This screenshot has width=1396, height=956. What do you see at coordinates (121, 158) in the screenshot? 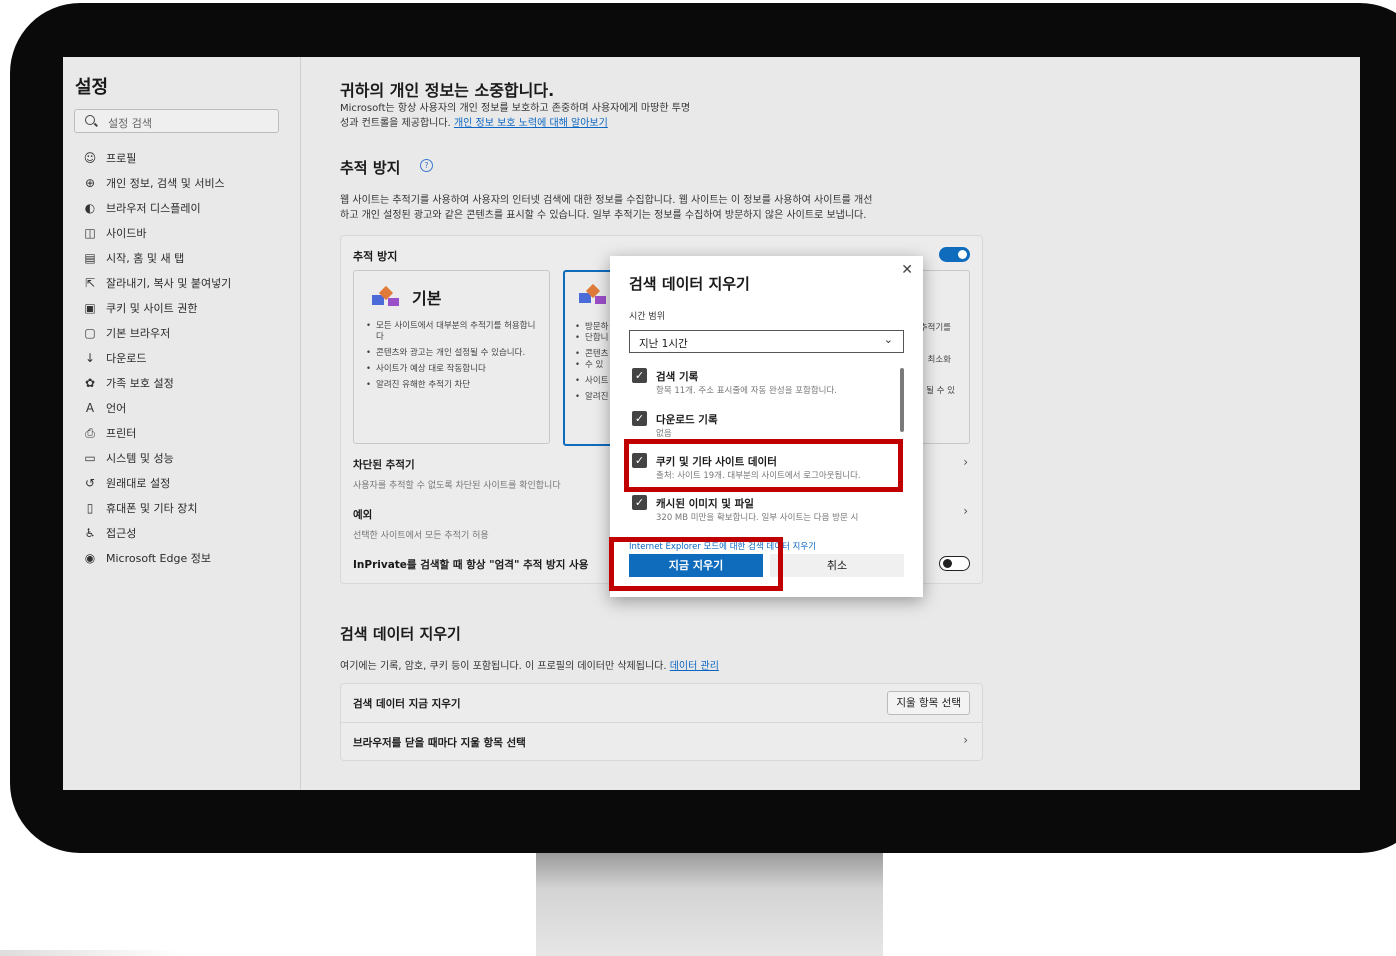
I see `sidebar-item-label: 프로필` at bounding box center [121, 158].